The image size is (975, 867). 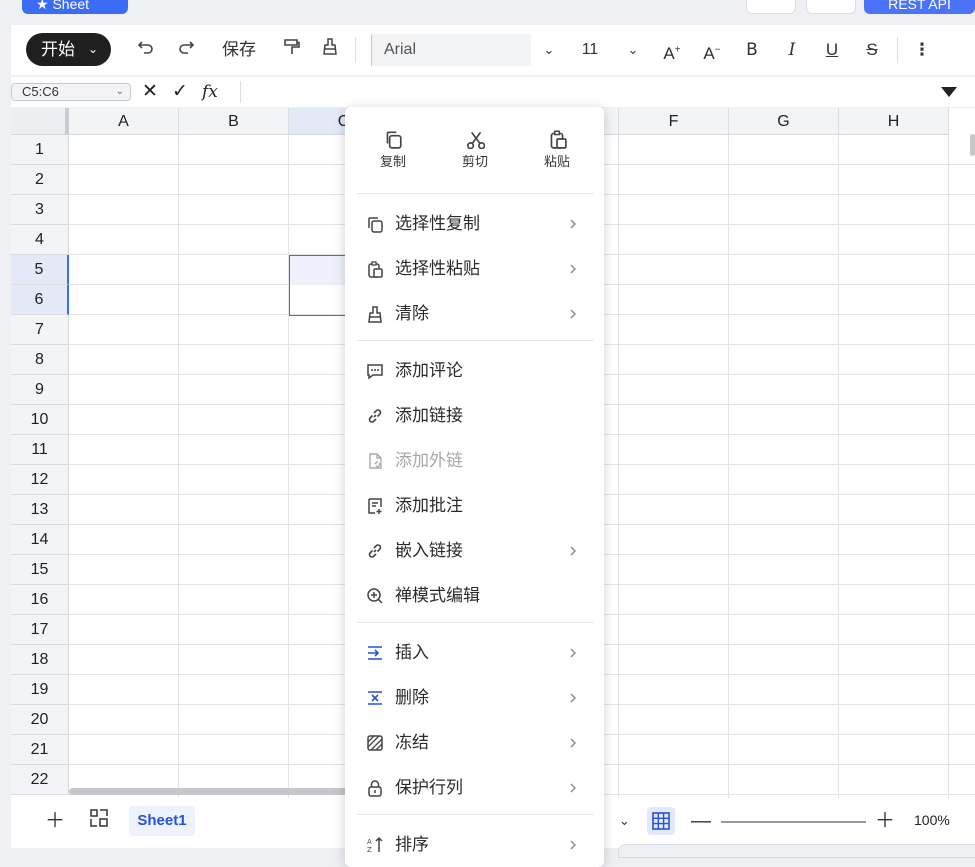 What do you see at coordinates (40, 720) in the screenshot?
I see `row-header-20: 20` at bounding box center [40, 720].